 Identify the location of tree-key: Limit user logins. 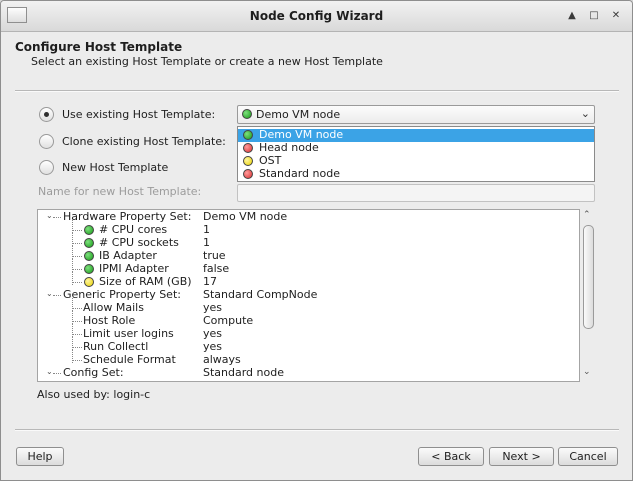
(128, 333).